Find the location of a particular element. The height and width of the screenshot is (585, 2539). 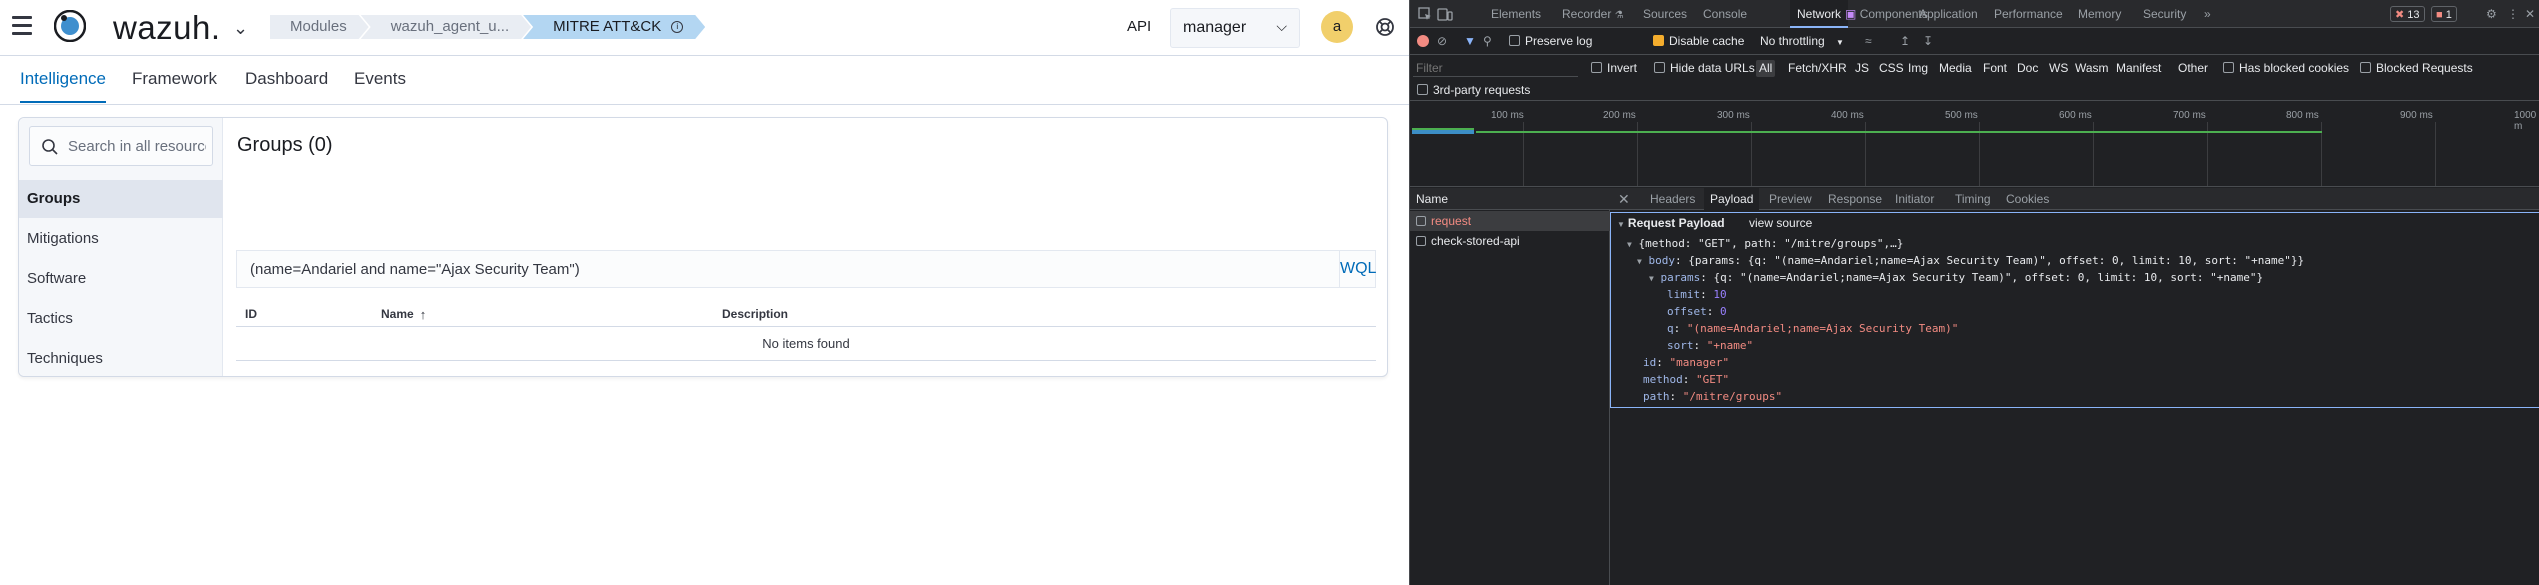

search-icon is located at coordinates (50, 147).